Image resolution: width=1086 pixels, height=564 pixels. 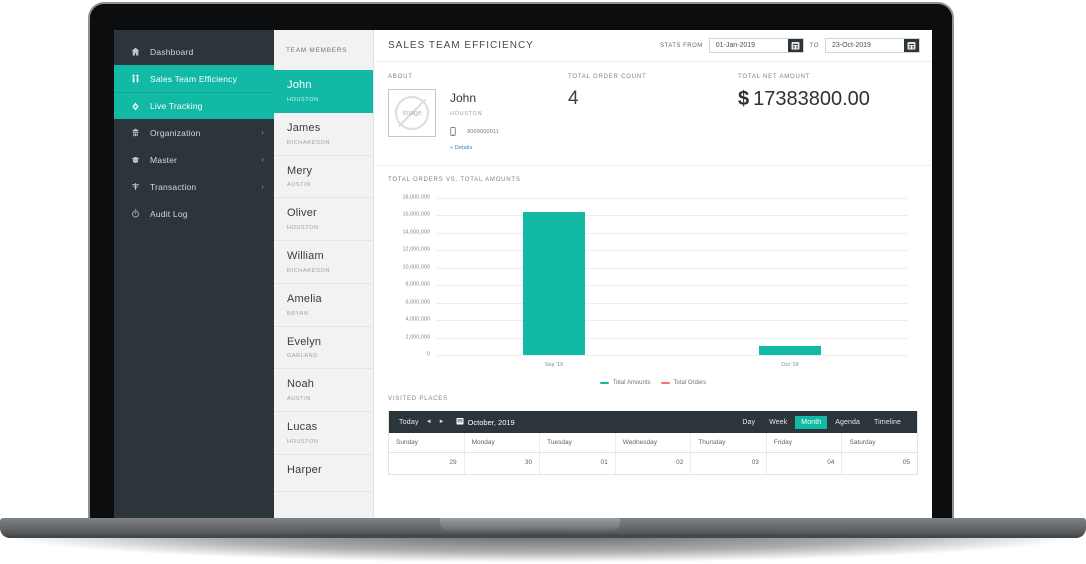 I want to click on calendar-day-header: Wednesday, so click(x=653, y=443).